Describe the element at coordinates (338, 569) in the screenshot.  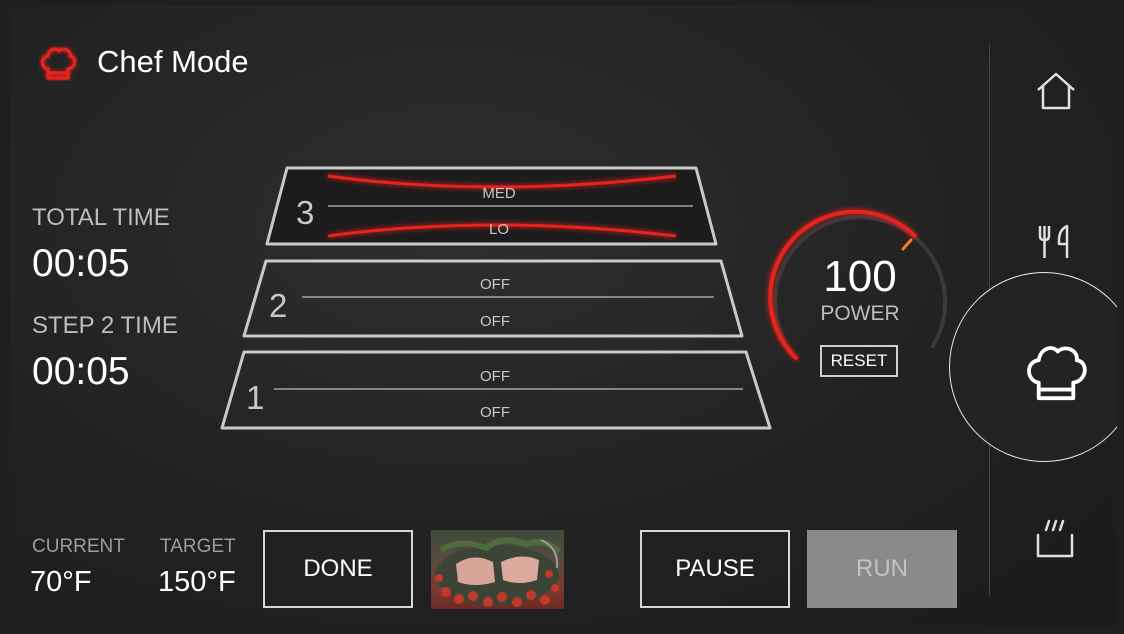
I see `done-button: DONE` at that location.